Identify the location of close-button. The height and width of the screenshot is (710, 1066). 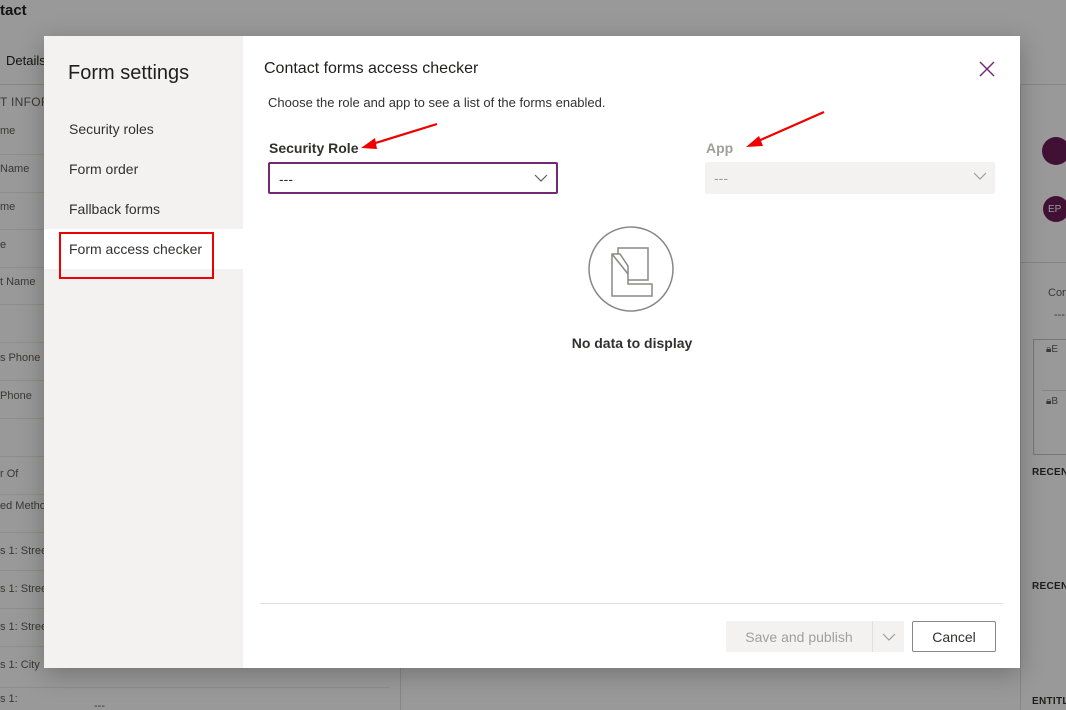
(987, 69).